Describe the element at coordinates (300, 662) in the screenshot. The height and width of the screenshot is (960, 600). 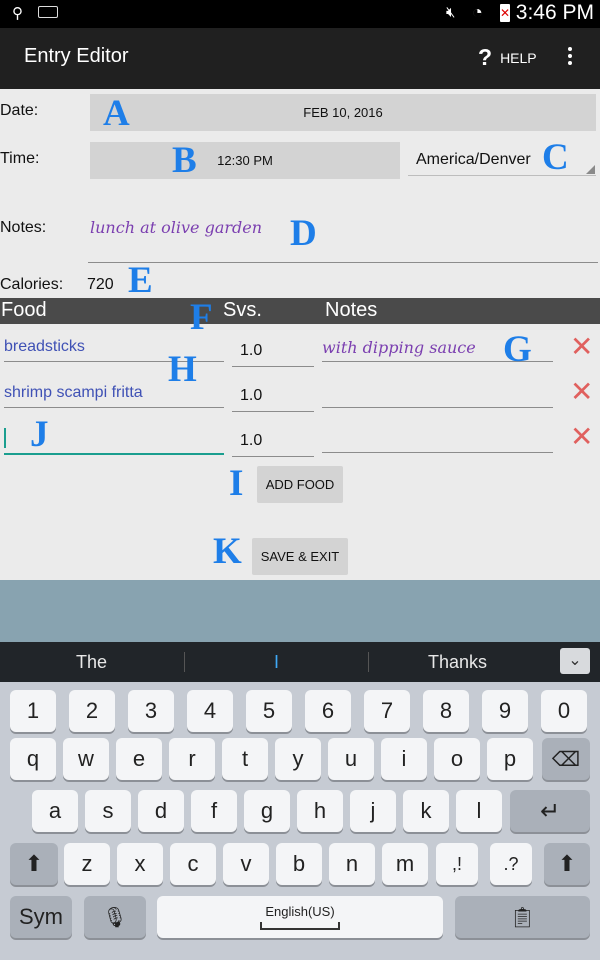
I see `suggestion-bar: The I Thanks ⌄` at that location.